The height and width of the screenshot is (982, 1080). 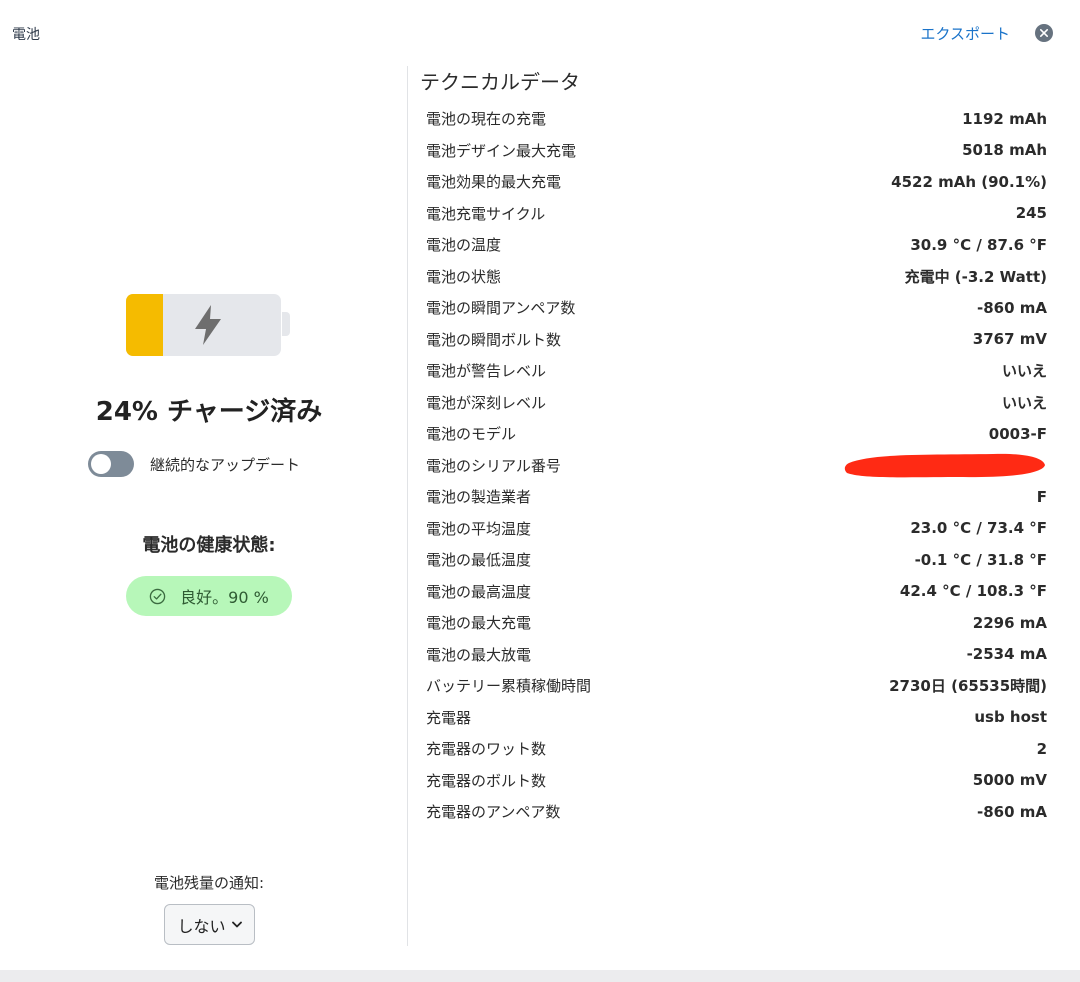 What do you see at coordinates (471, 434) in the screenshot?
I see `row-label: 電池のモデル` at bounding box center [471, 434].